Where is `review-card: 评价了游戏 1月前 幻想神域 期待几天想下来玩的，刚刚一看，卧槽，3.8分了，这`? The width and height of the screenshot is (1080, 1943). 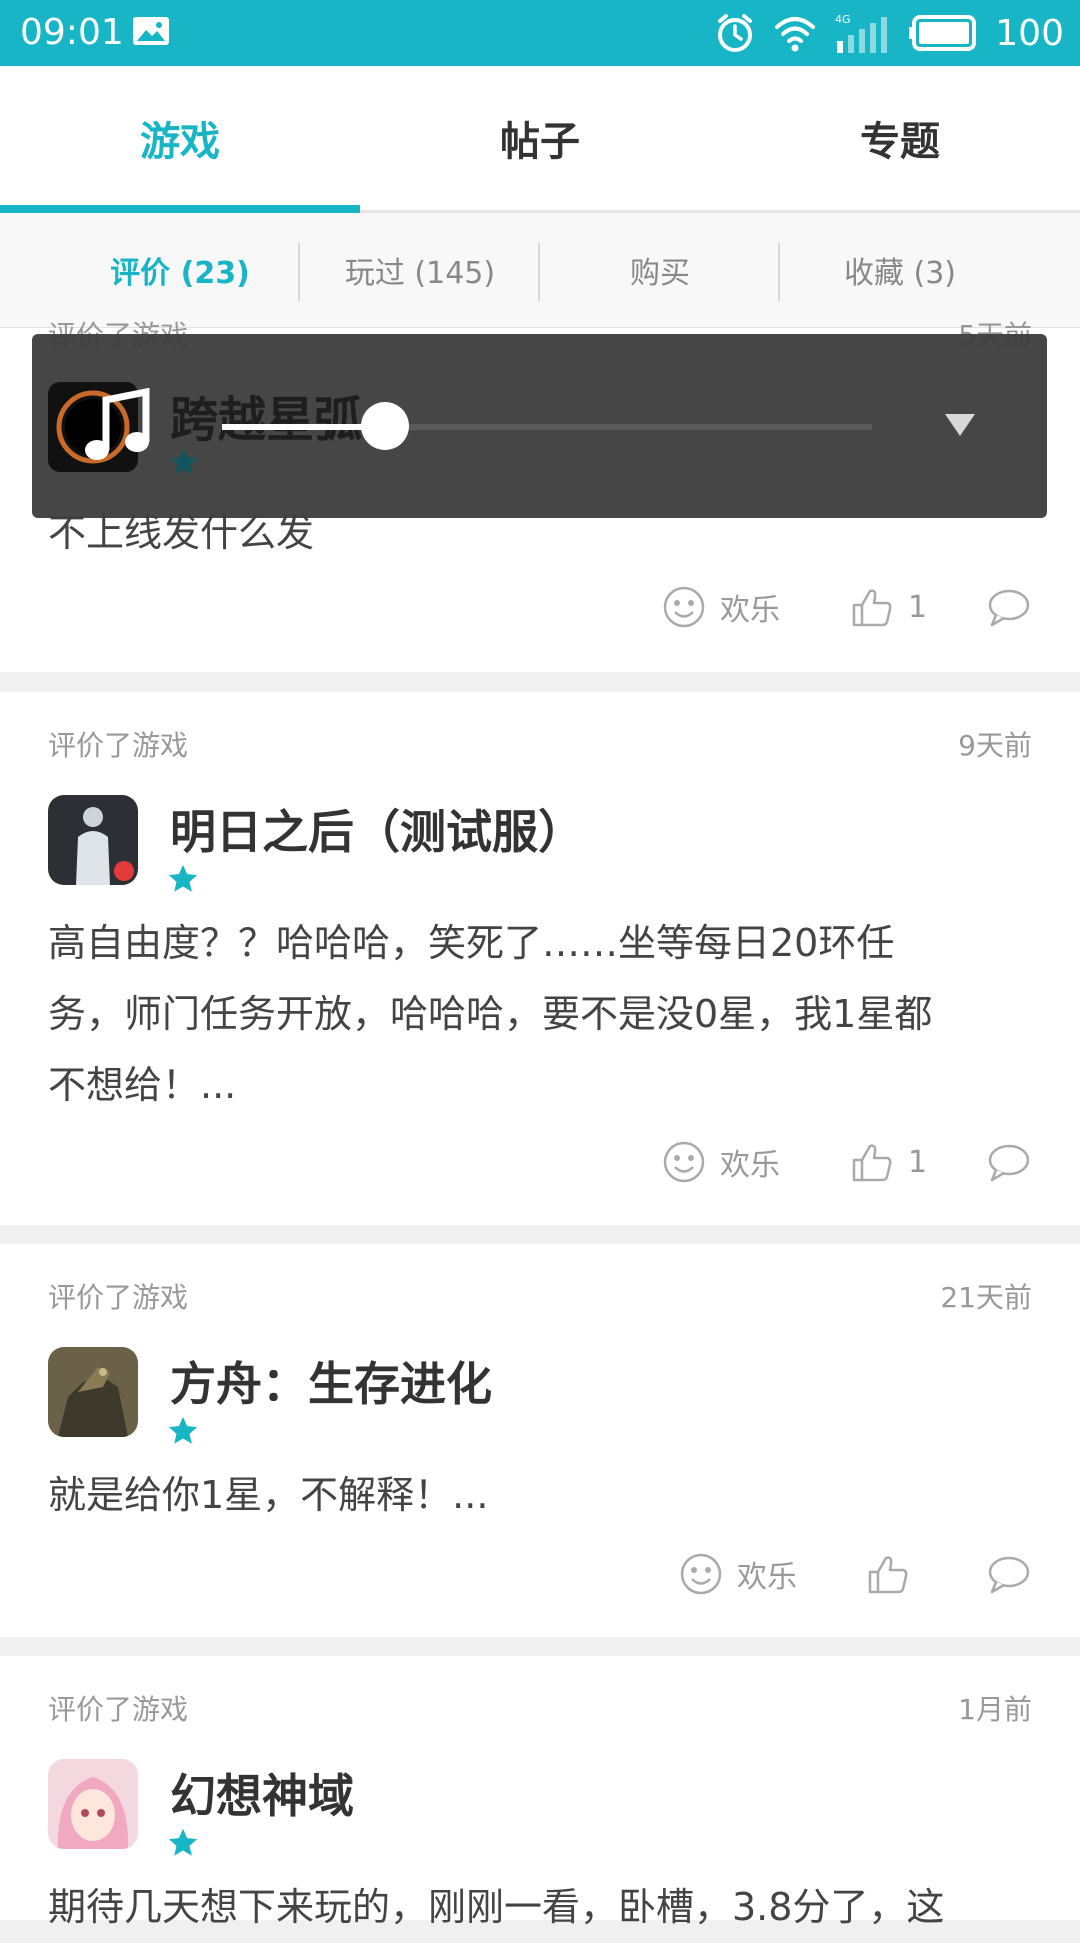
review-card: 评价了游戏 1月前 幻想神域 期待几天想下来玩的，刚刚一看，卧槽，3.8分了，这 is located at coordinates (540, 1792).